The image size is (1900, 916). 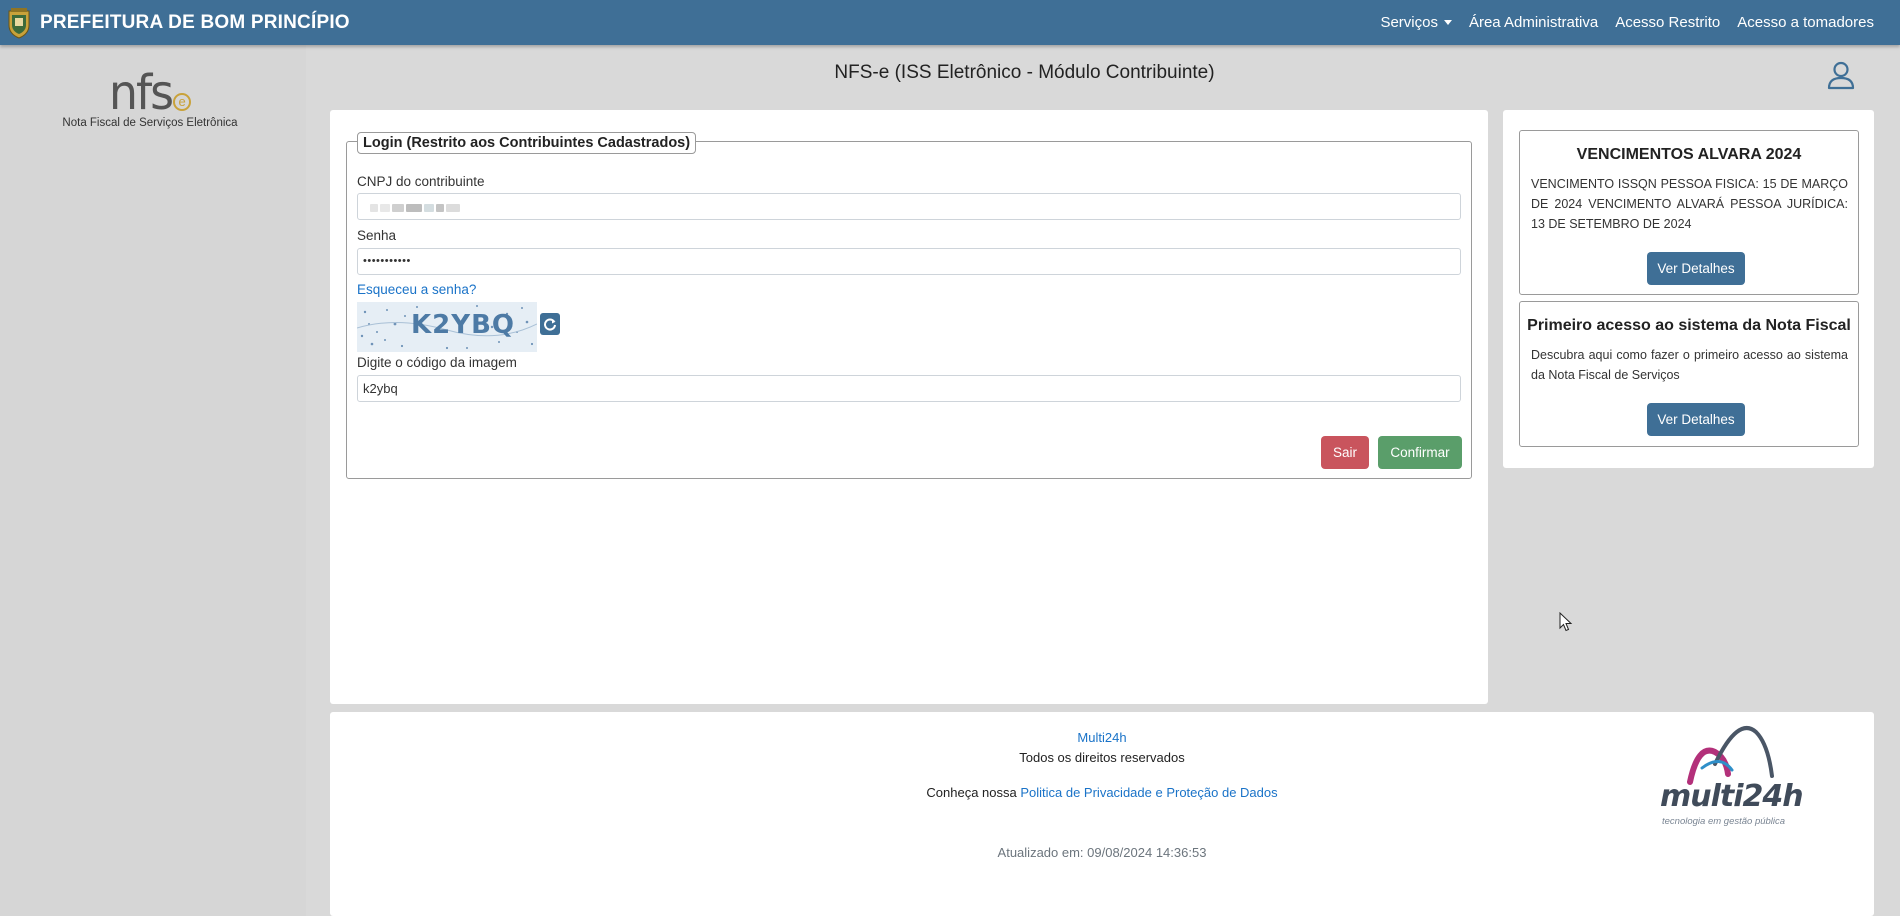 I want to click on captcha-label: Digite o código da imagem, so click(x=437, y=362).